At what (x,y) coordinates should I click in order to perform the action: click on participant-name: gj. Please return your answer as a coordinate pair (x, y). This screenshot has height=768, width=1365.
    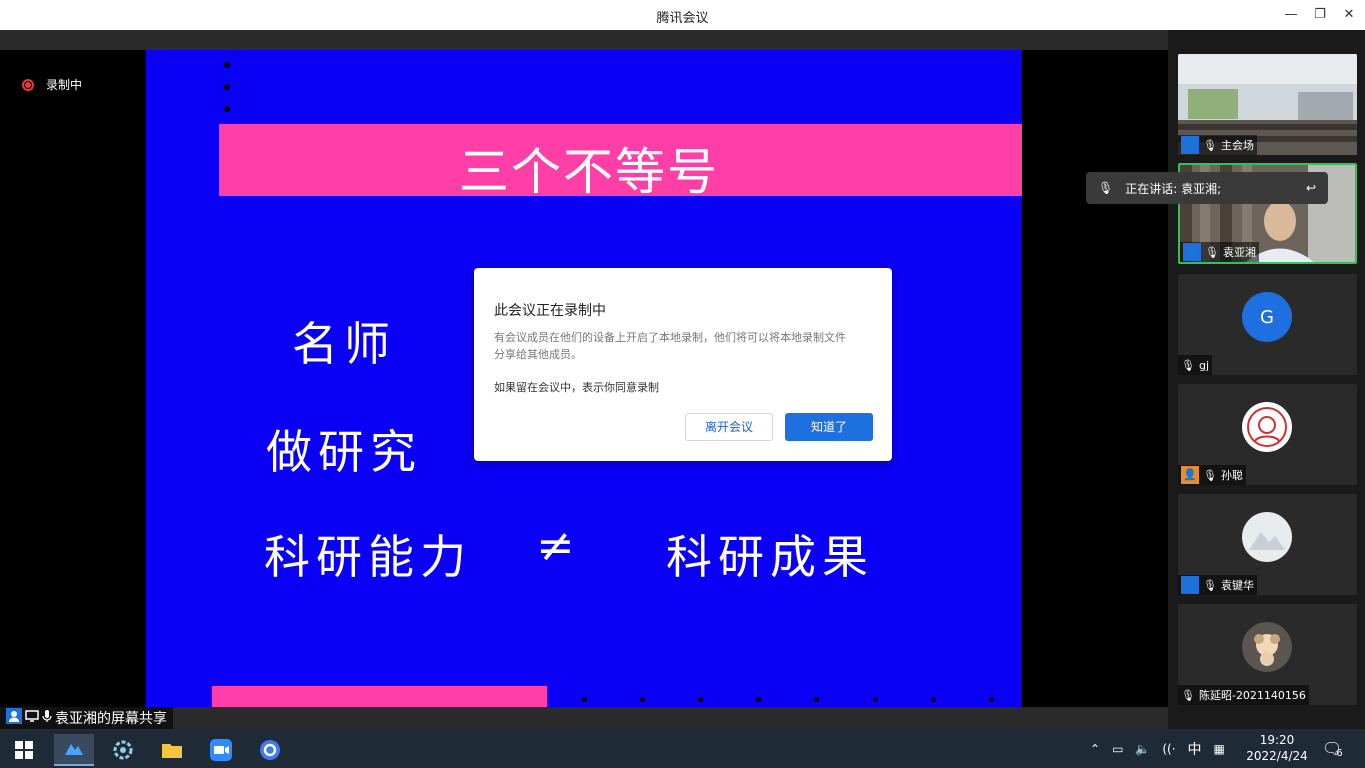
    Looking at the image, I should click on (1204, 365).